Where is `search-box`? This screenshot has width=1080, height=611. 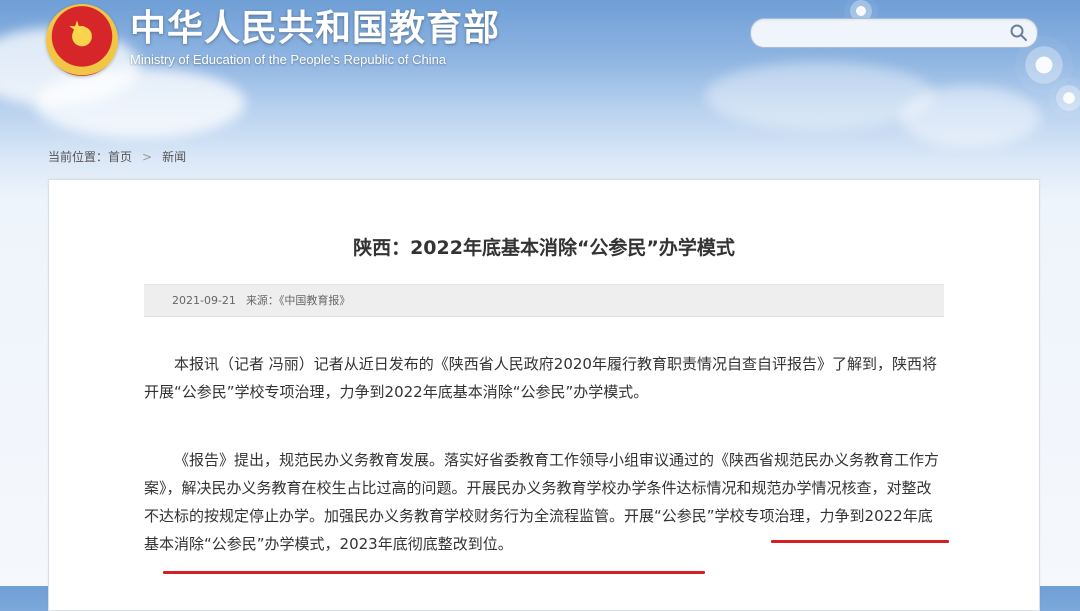
search-box is located at coordinates (894, 33).